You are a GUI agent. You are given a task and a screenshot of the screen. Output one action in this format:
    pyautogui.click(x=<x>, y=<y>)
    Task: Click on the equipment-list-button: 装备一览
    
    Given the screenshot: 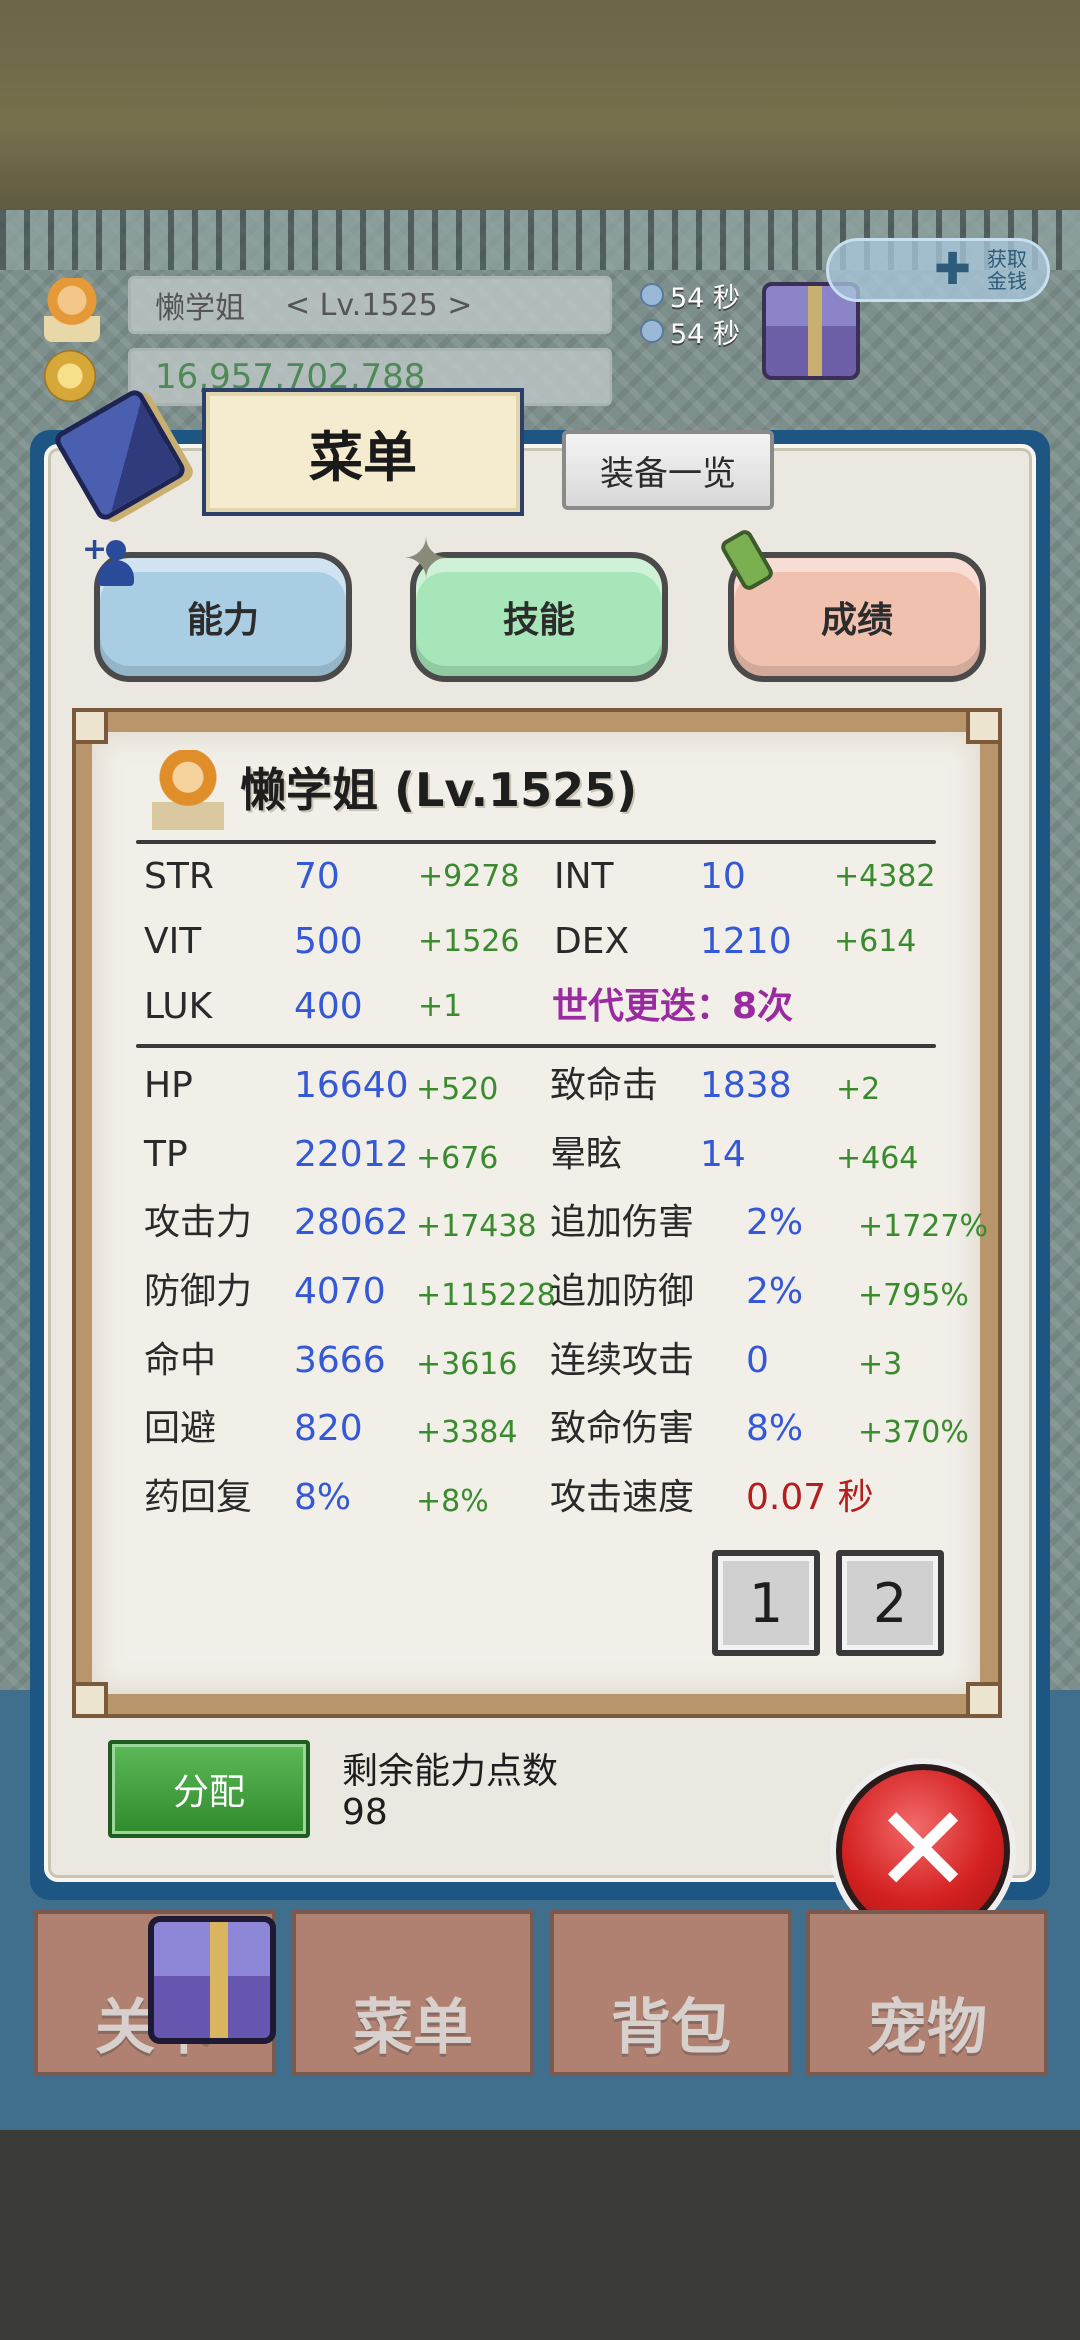 What is the action you would take?
    pyautogui.click(x=668, y=470)
    